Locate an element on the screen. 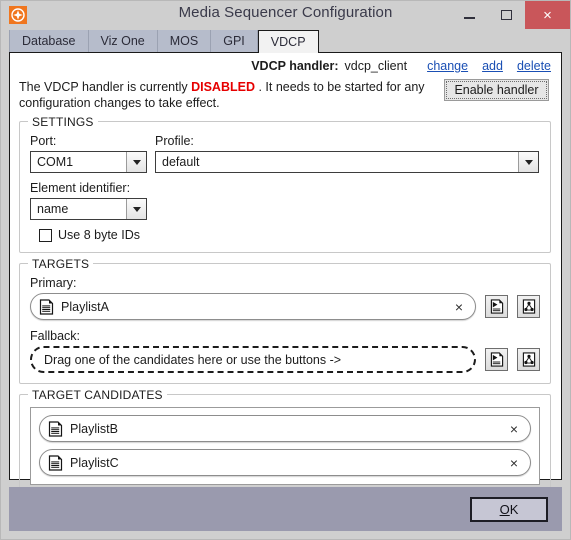  list-item: PlaylistC × is located at coordinates (285, 462).